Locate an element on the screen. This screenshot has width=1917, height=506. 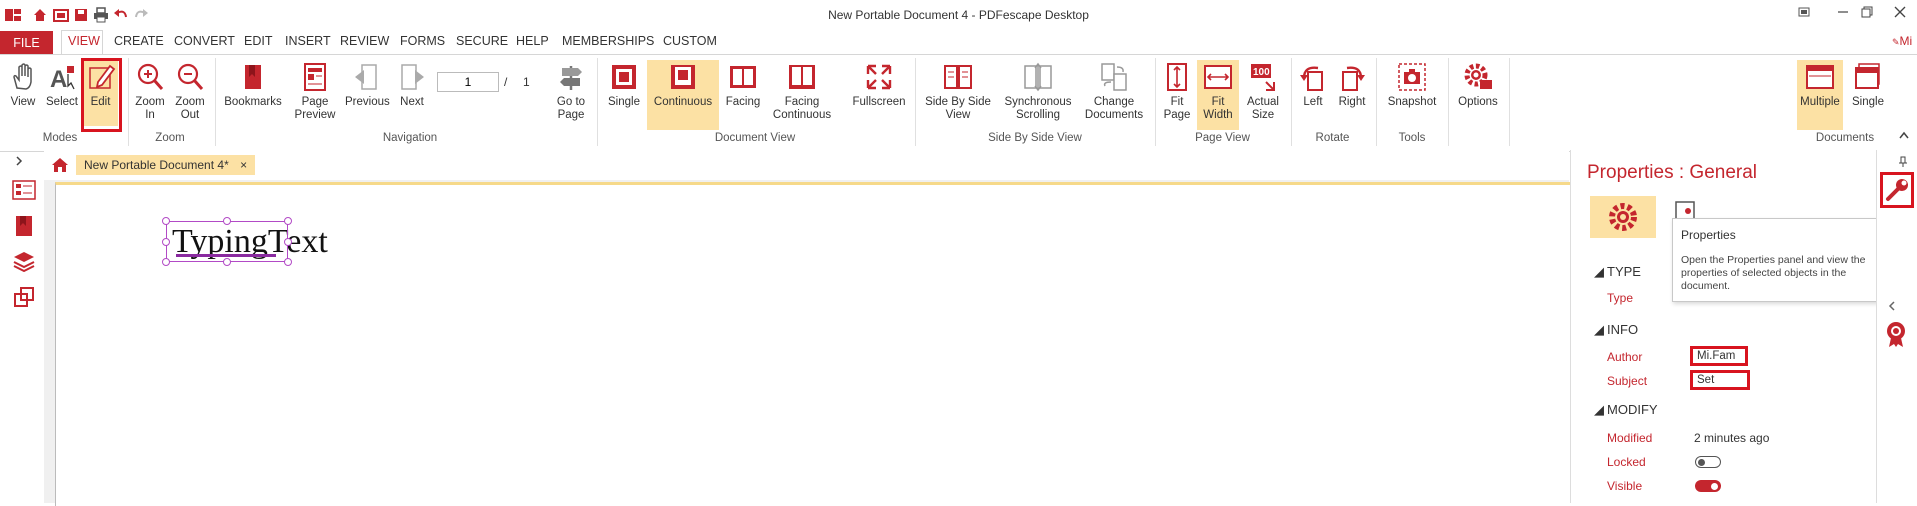
zoom-in-button: Zoom In is located at coordinates (150, 92).